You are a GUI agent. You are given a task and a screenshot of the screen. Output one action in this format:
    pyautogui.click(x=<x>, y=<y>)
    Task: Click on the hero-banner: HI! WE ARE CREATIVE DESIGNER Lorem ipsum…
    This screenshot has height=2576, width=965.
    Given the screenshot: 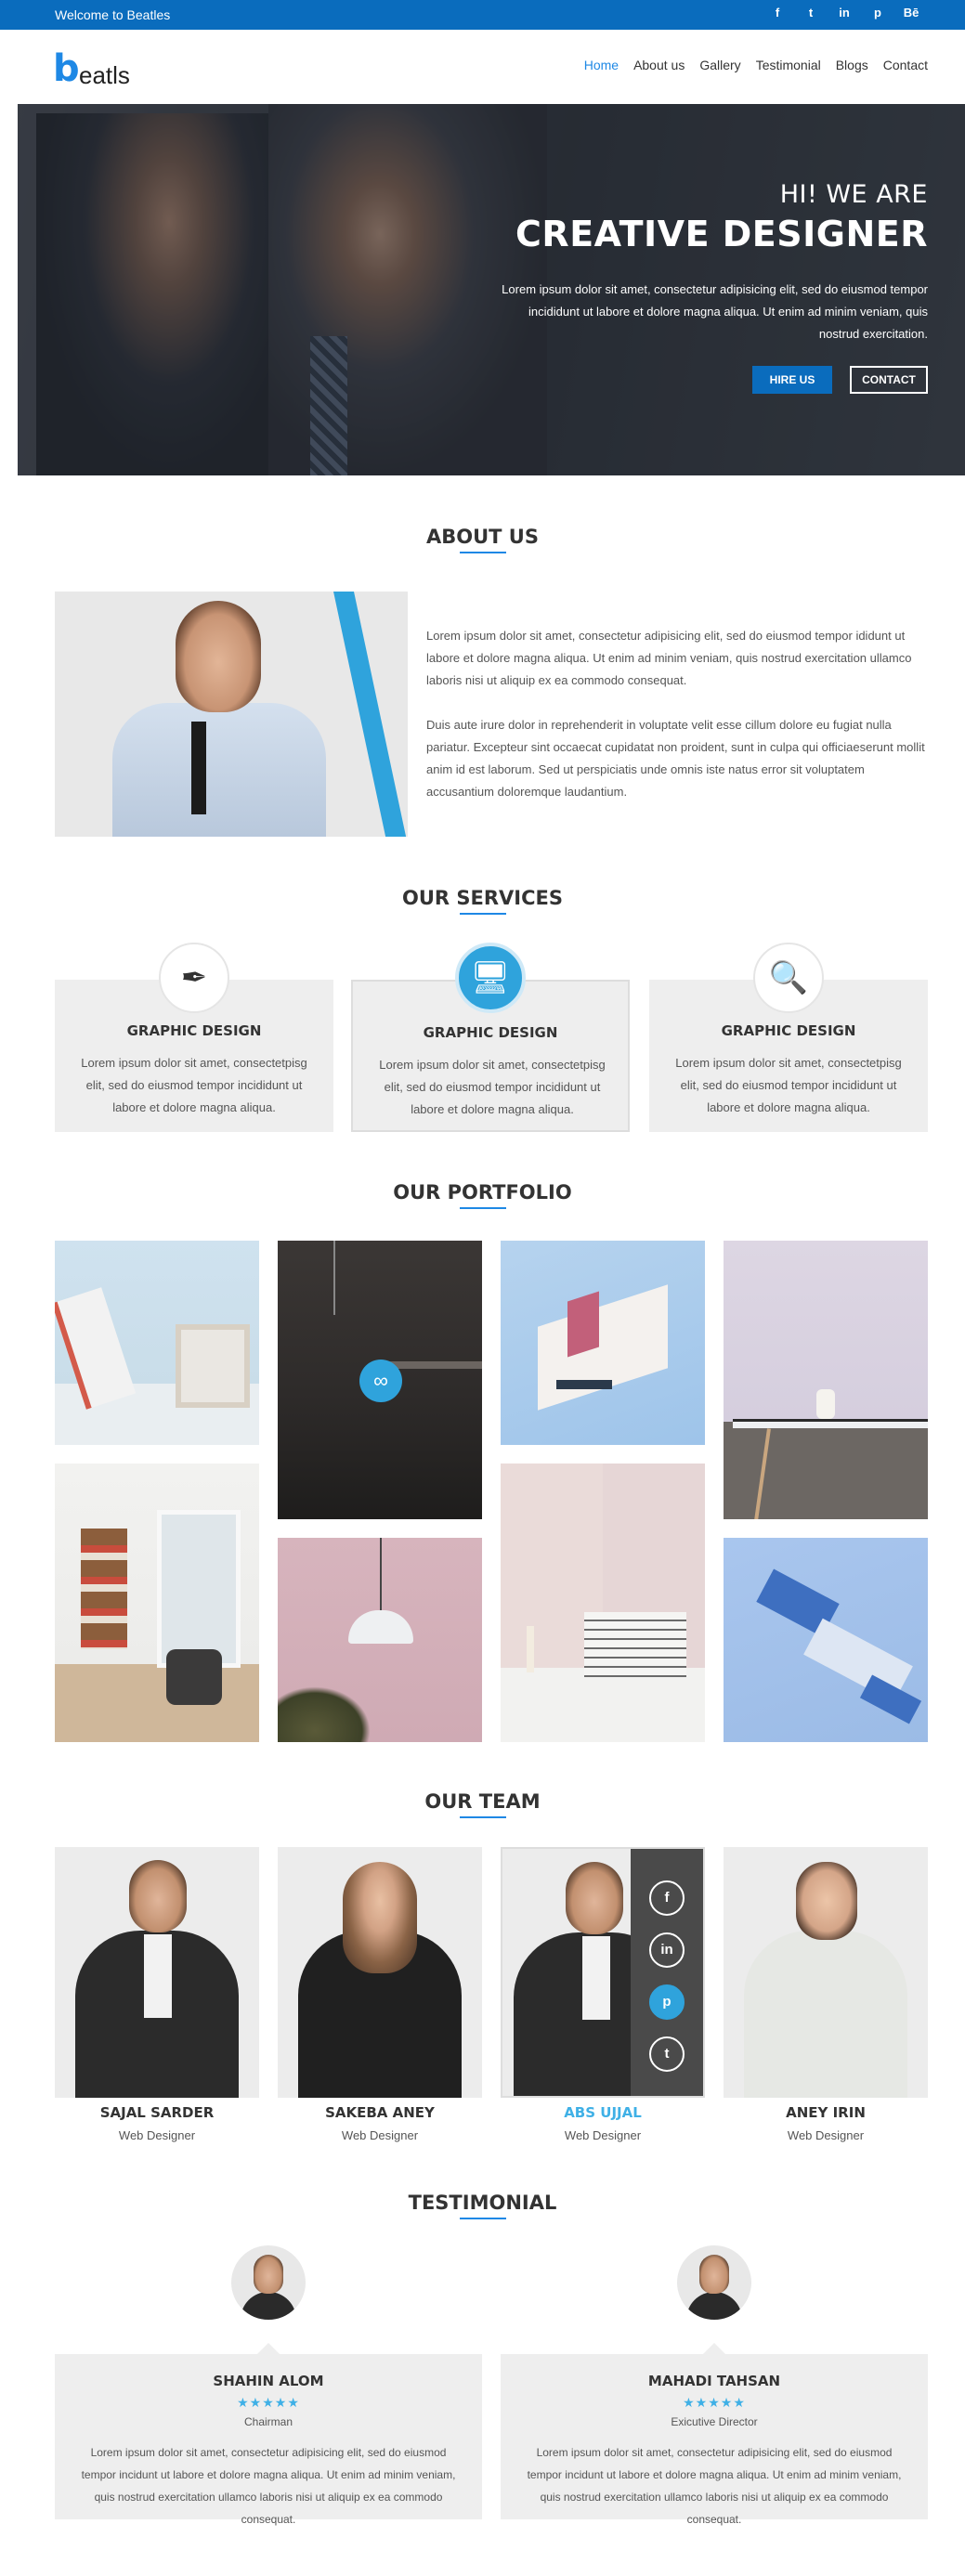 What is the action you would take?
    pyautogui.click(x=491, y=290)
    